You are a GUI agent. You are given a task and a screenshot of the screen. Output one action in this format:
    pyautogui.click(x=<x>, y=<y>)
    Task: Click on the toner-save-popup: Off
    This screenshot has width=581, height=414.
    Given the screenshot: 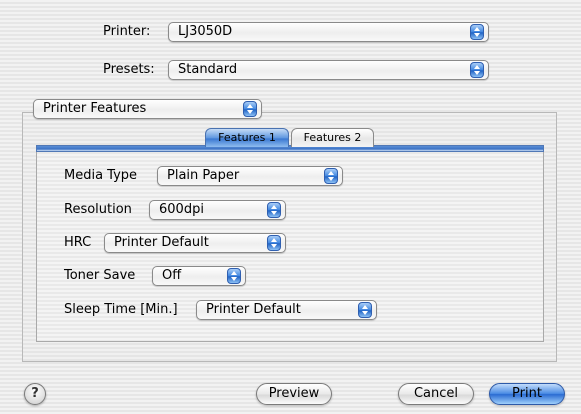 What is the action you would take?
    pyautogui.click(x=199, y=276)
    